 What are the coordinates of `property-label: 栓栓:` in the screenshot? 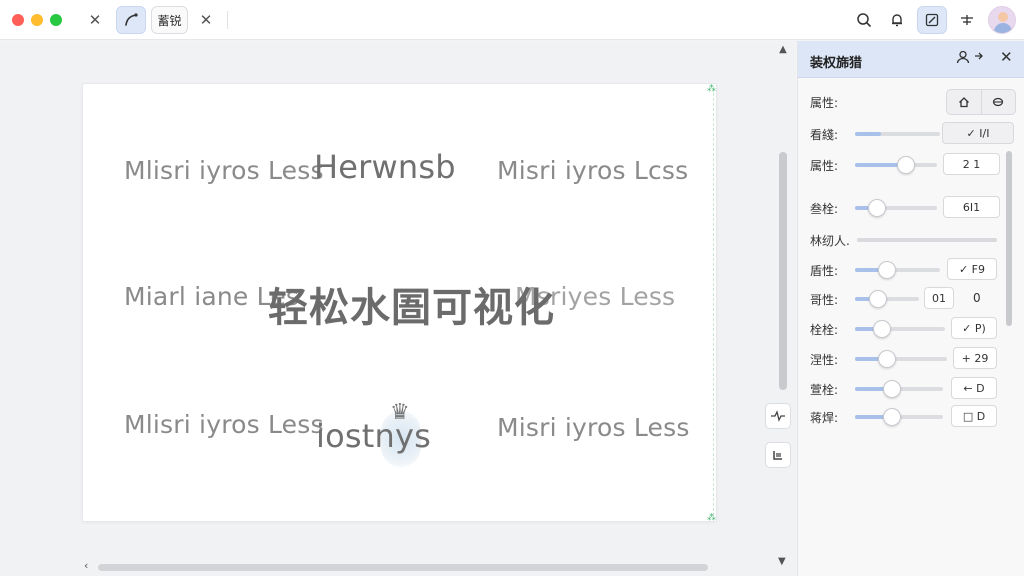 It's located at (824, 330).